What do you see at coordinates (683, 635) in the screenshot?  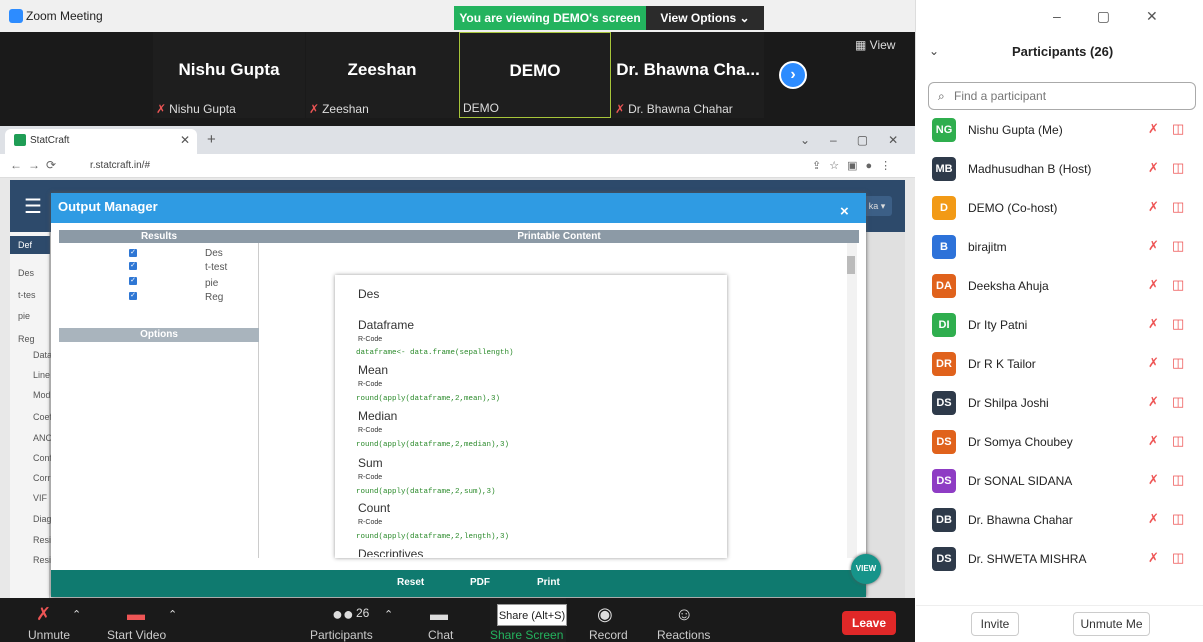 I see `reactions-button: Reactions` at bounding box center [683, 635].